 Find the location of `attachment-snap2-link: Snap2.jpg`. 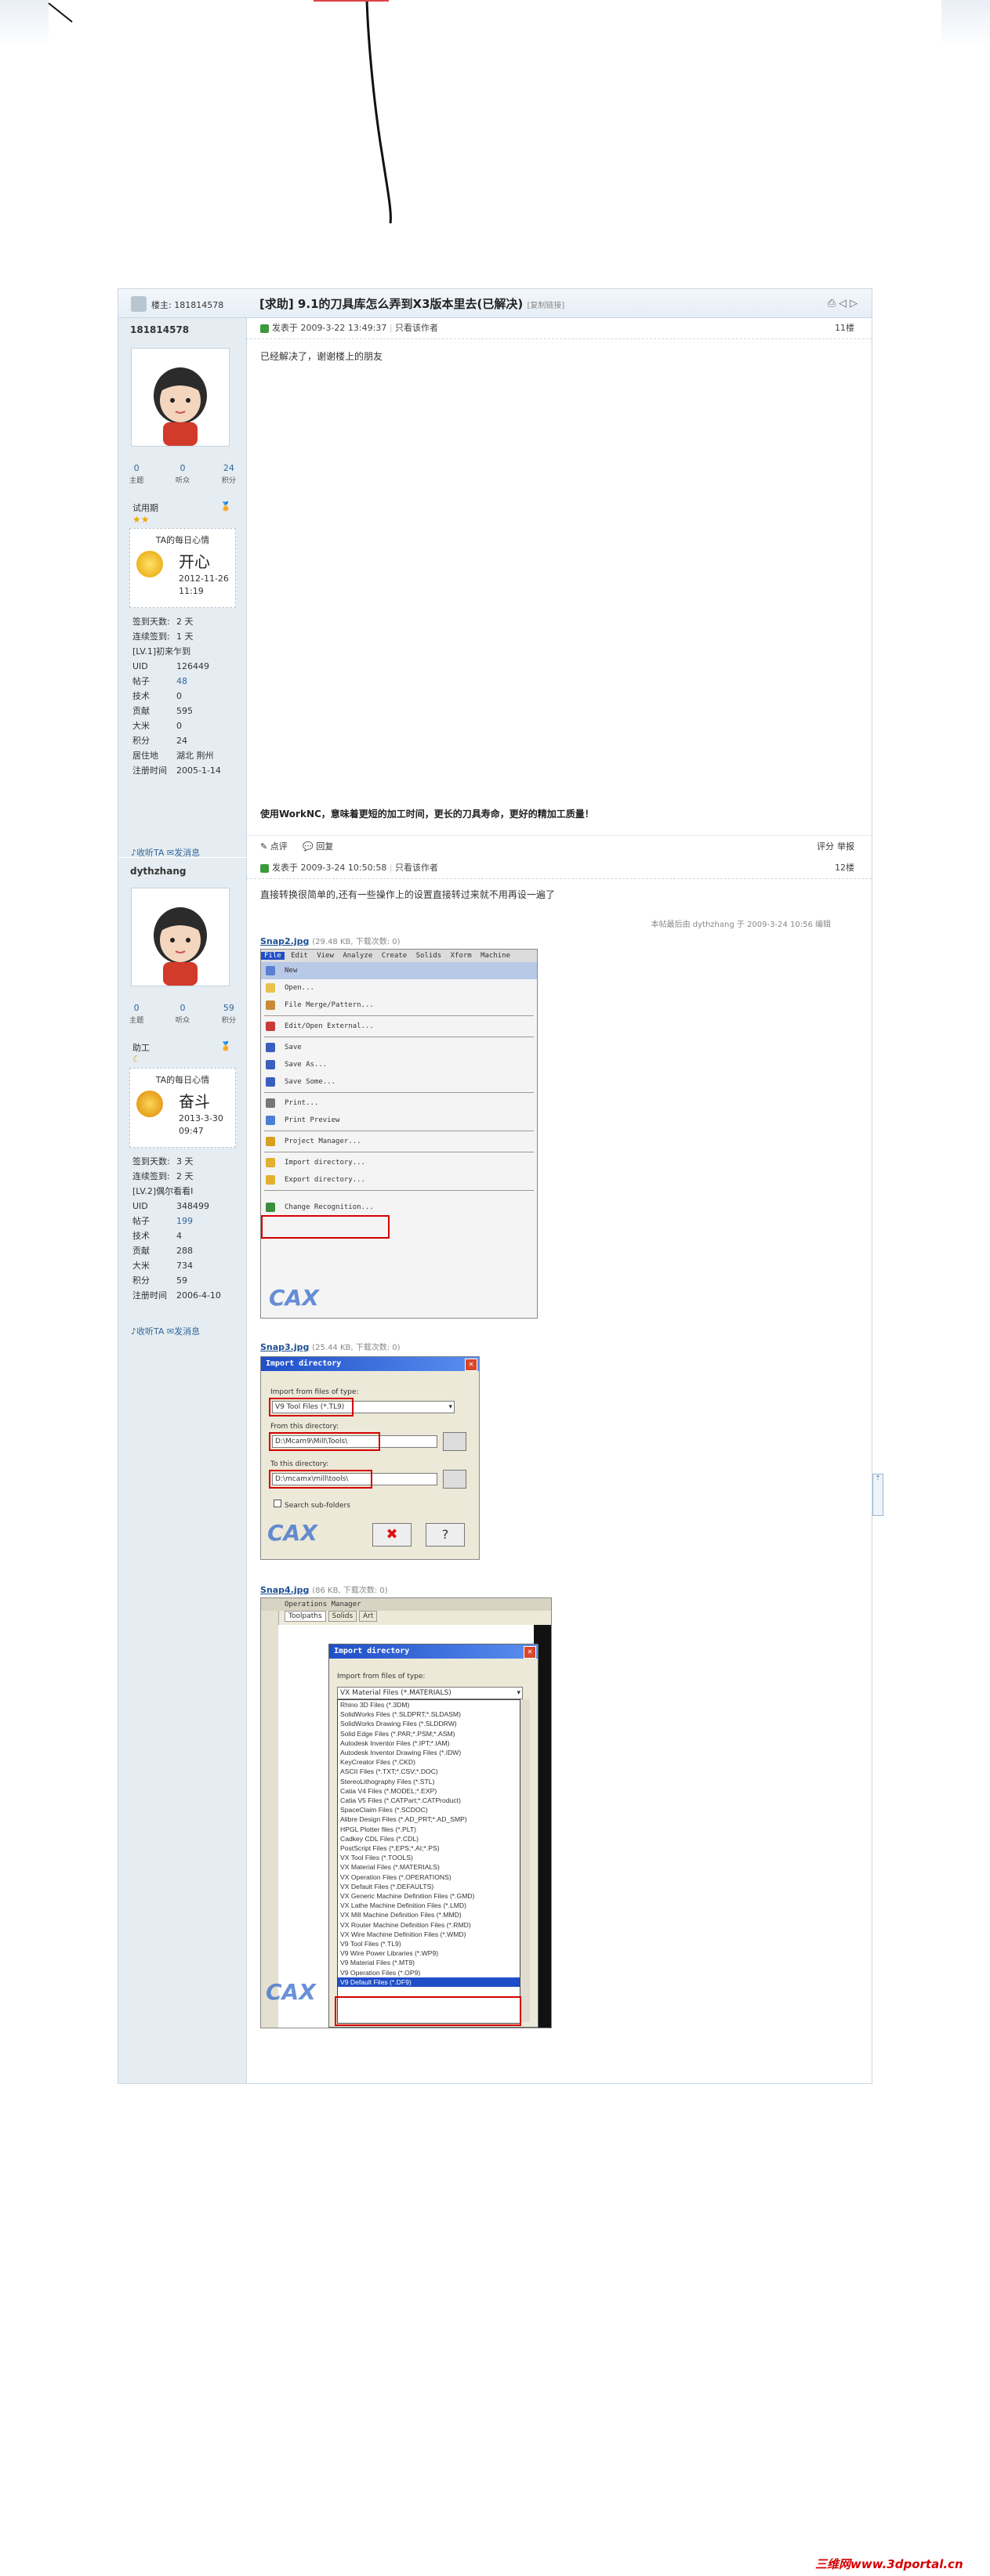

attachment-snap2-link: Snap2.jpg is located at coordinates (284, 941).